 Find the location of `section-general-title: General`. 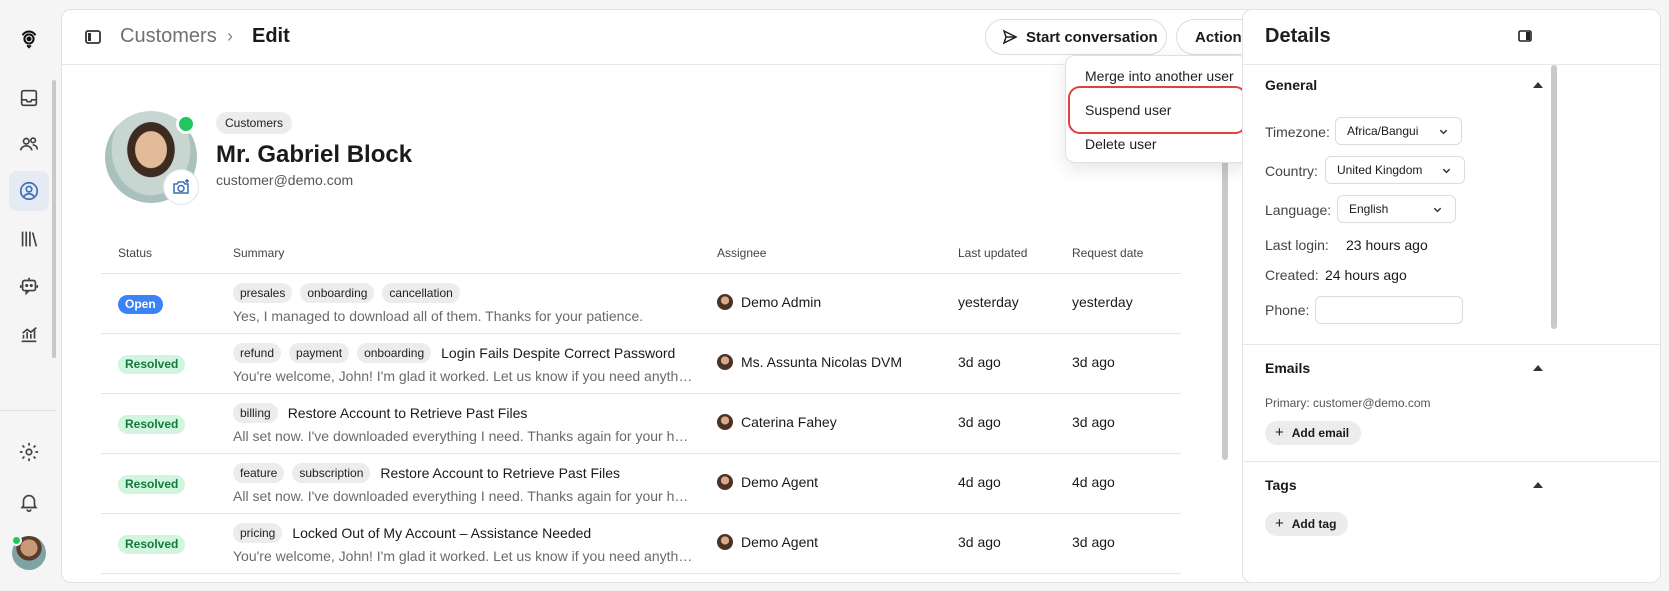

section-general-title: General is located at coordinates (1291, 85).